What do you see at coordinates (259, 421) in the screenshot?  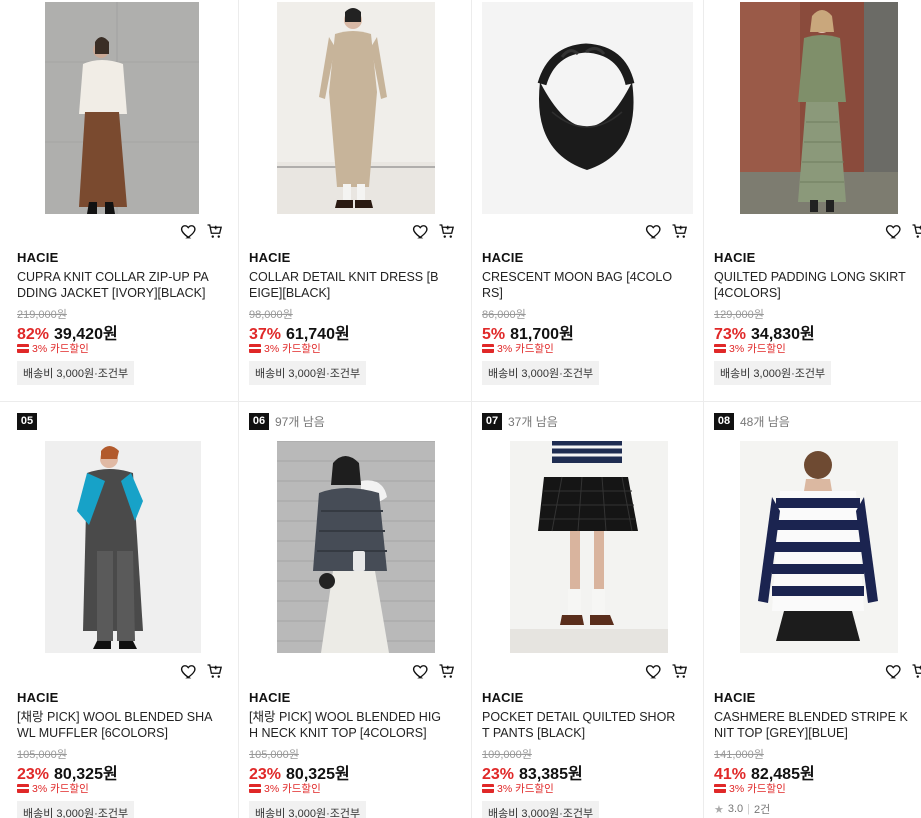 I see `rank-badge: 06` at bounding box center [259, 421].